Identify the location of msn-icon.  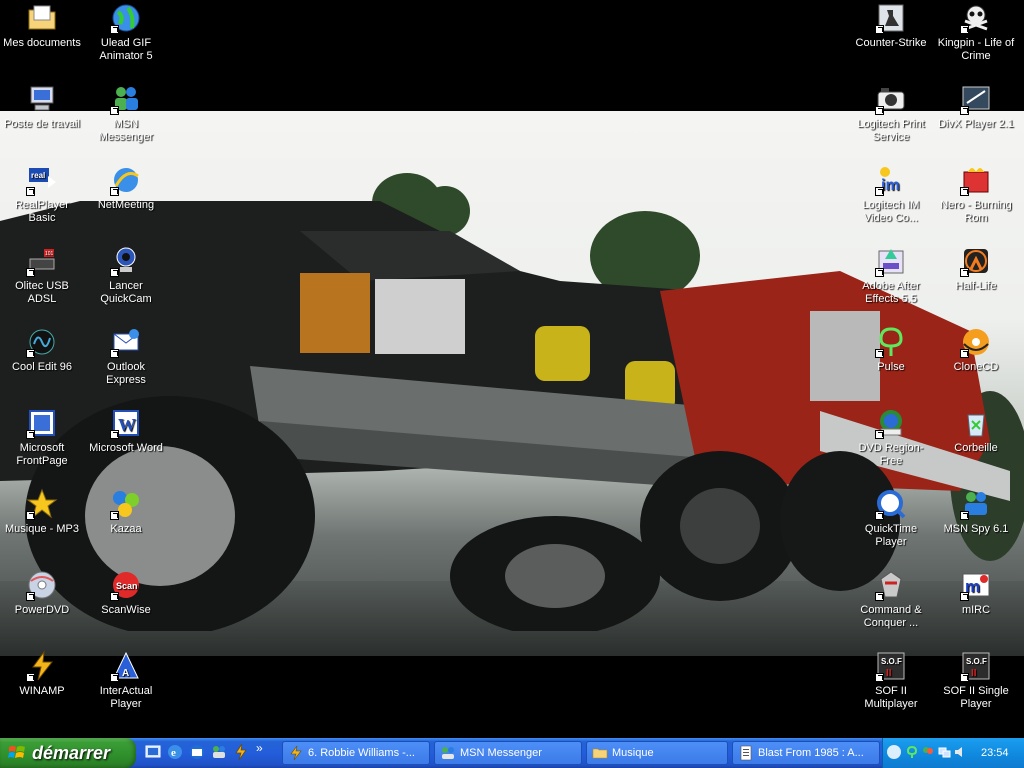
(448, 753).